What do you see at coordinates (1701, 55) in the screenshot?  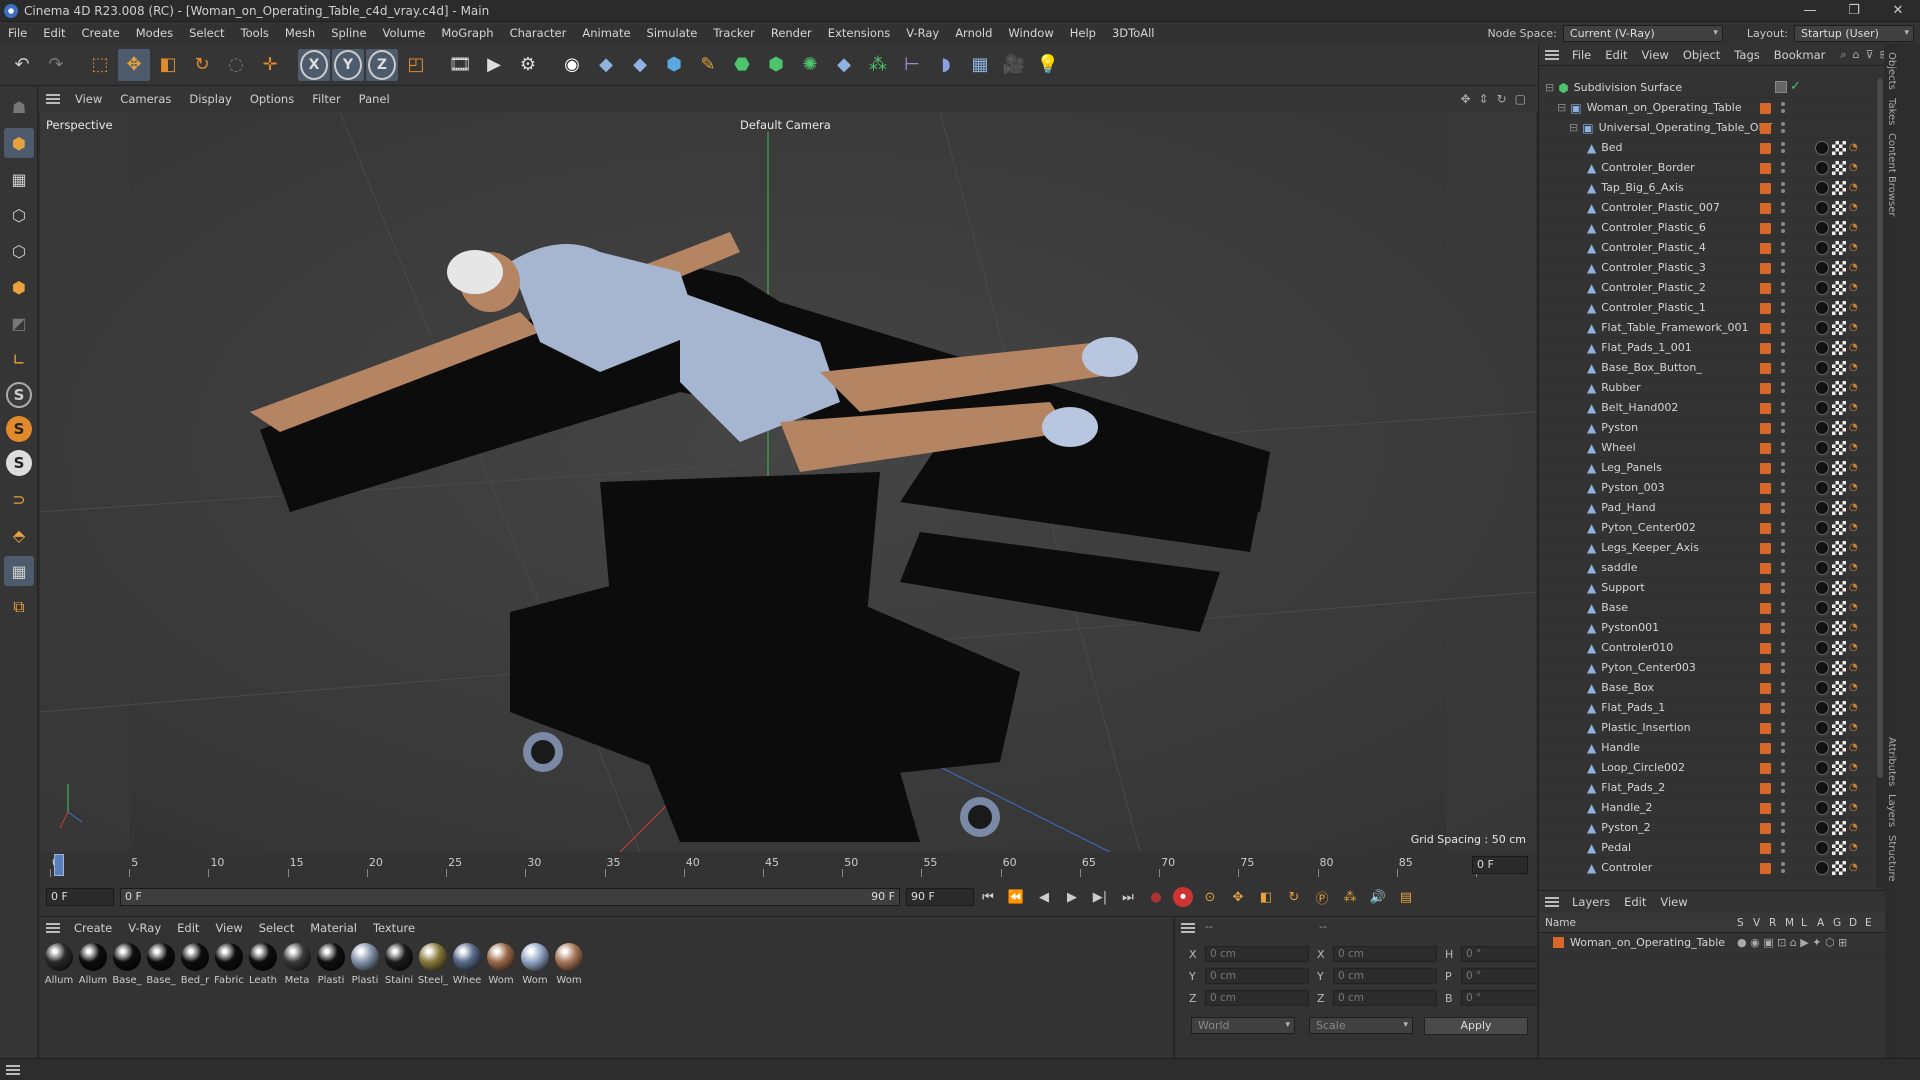 I see `obj-menu-object: Object` at bounding box center [1701, 55].